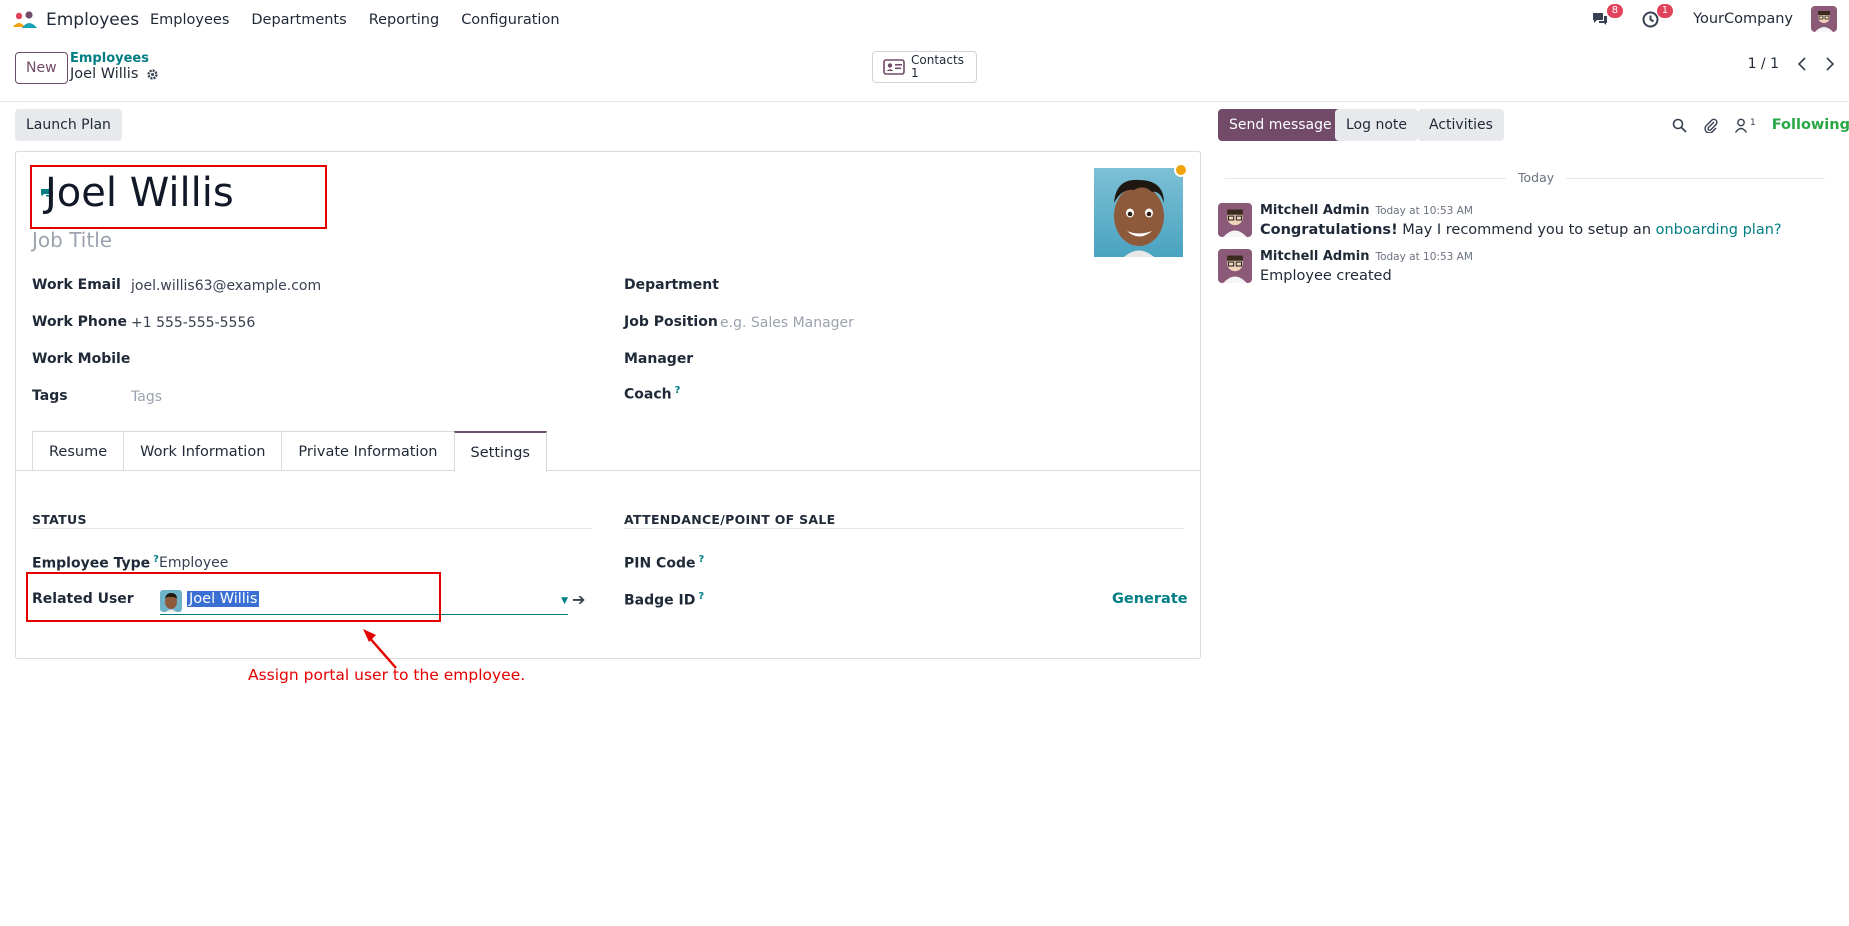  What do you see at coordinates (1760, 125) in the screenshot?
I see `chatter-topbar-icons: 1 Following` at bounding box center [1760, 125].